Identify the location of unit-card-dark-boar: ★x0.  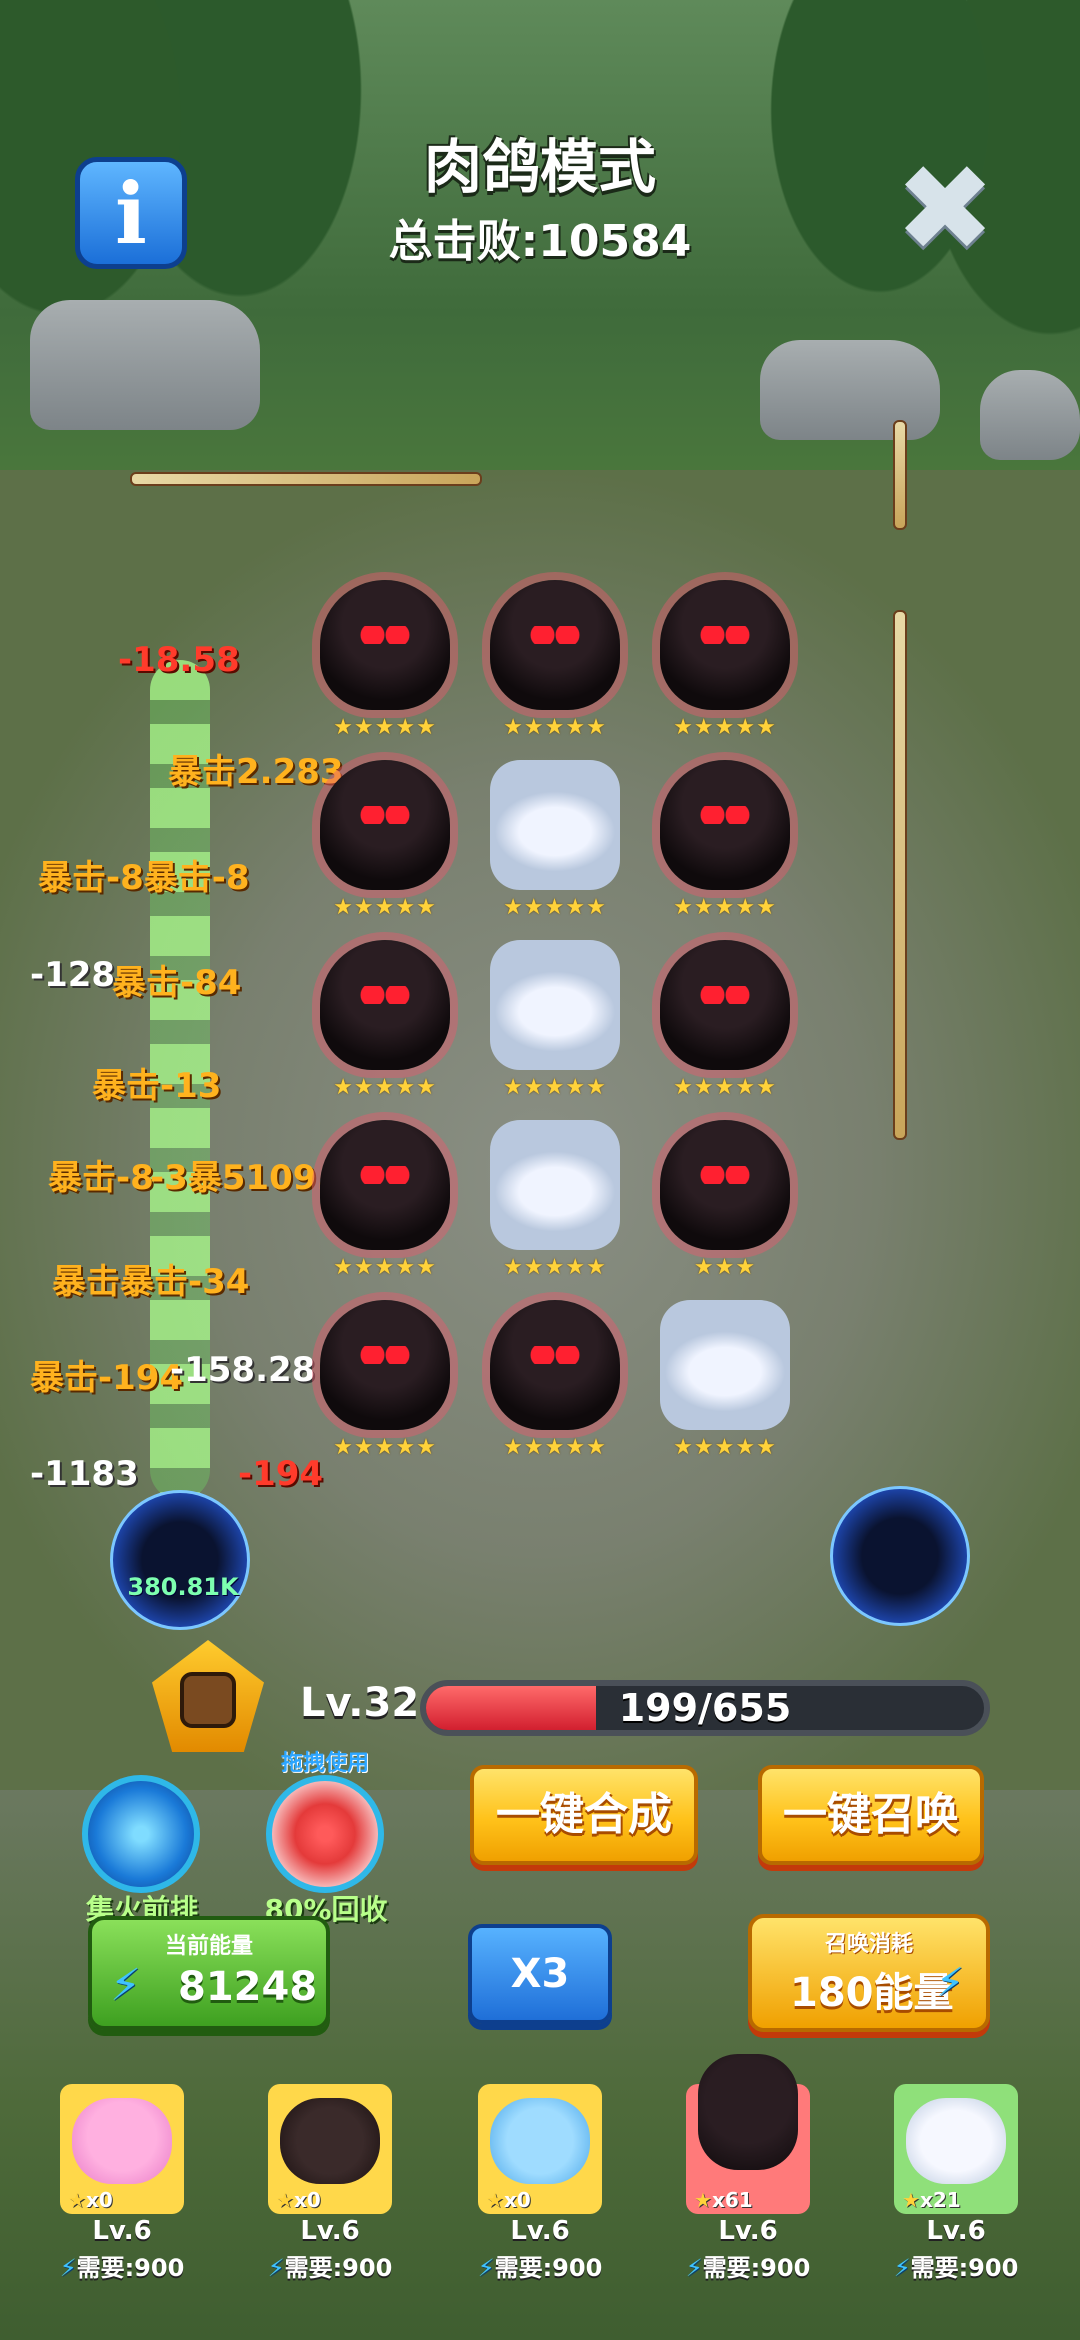
(330, 2149).